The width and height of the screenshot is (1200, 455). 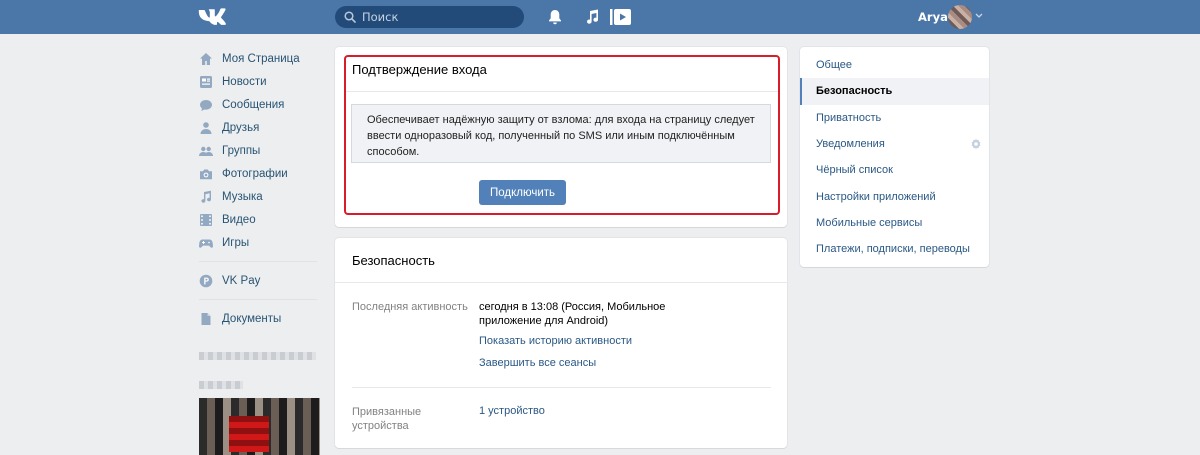 What do you see at coordinates (620, 17) in the screenshot?
I see `play-icon` at bounding box center [620, 17].